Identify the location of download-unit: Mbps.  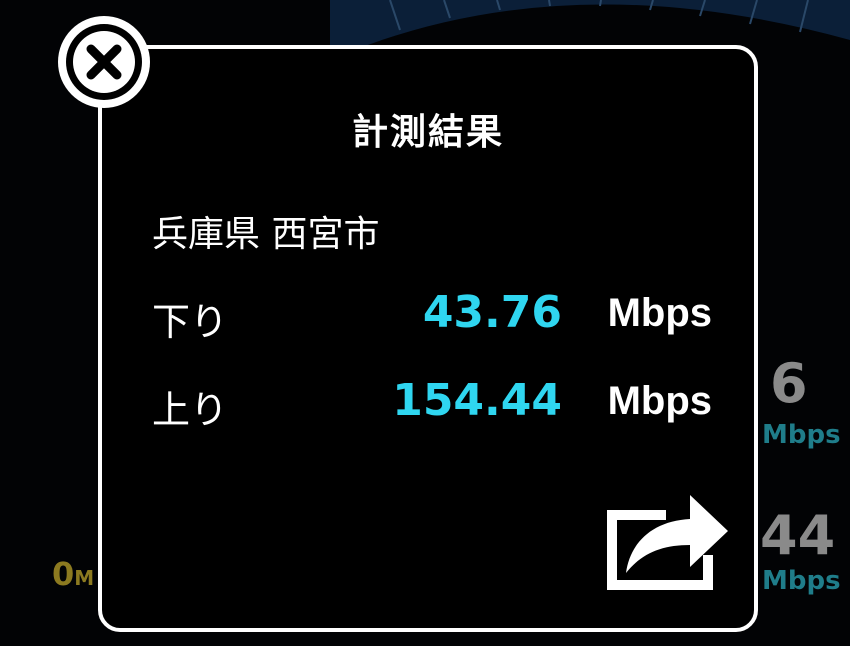
(659, 313).